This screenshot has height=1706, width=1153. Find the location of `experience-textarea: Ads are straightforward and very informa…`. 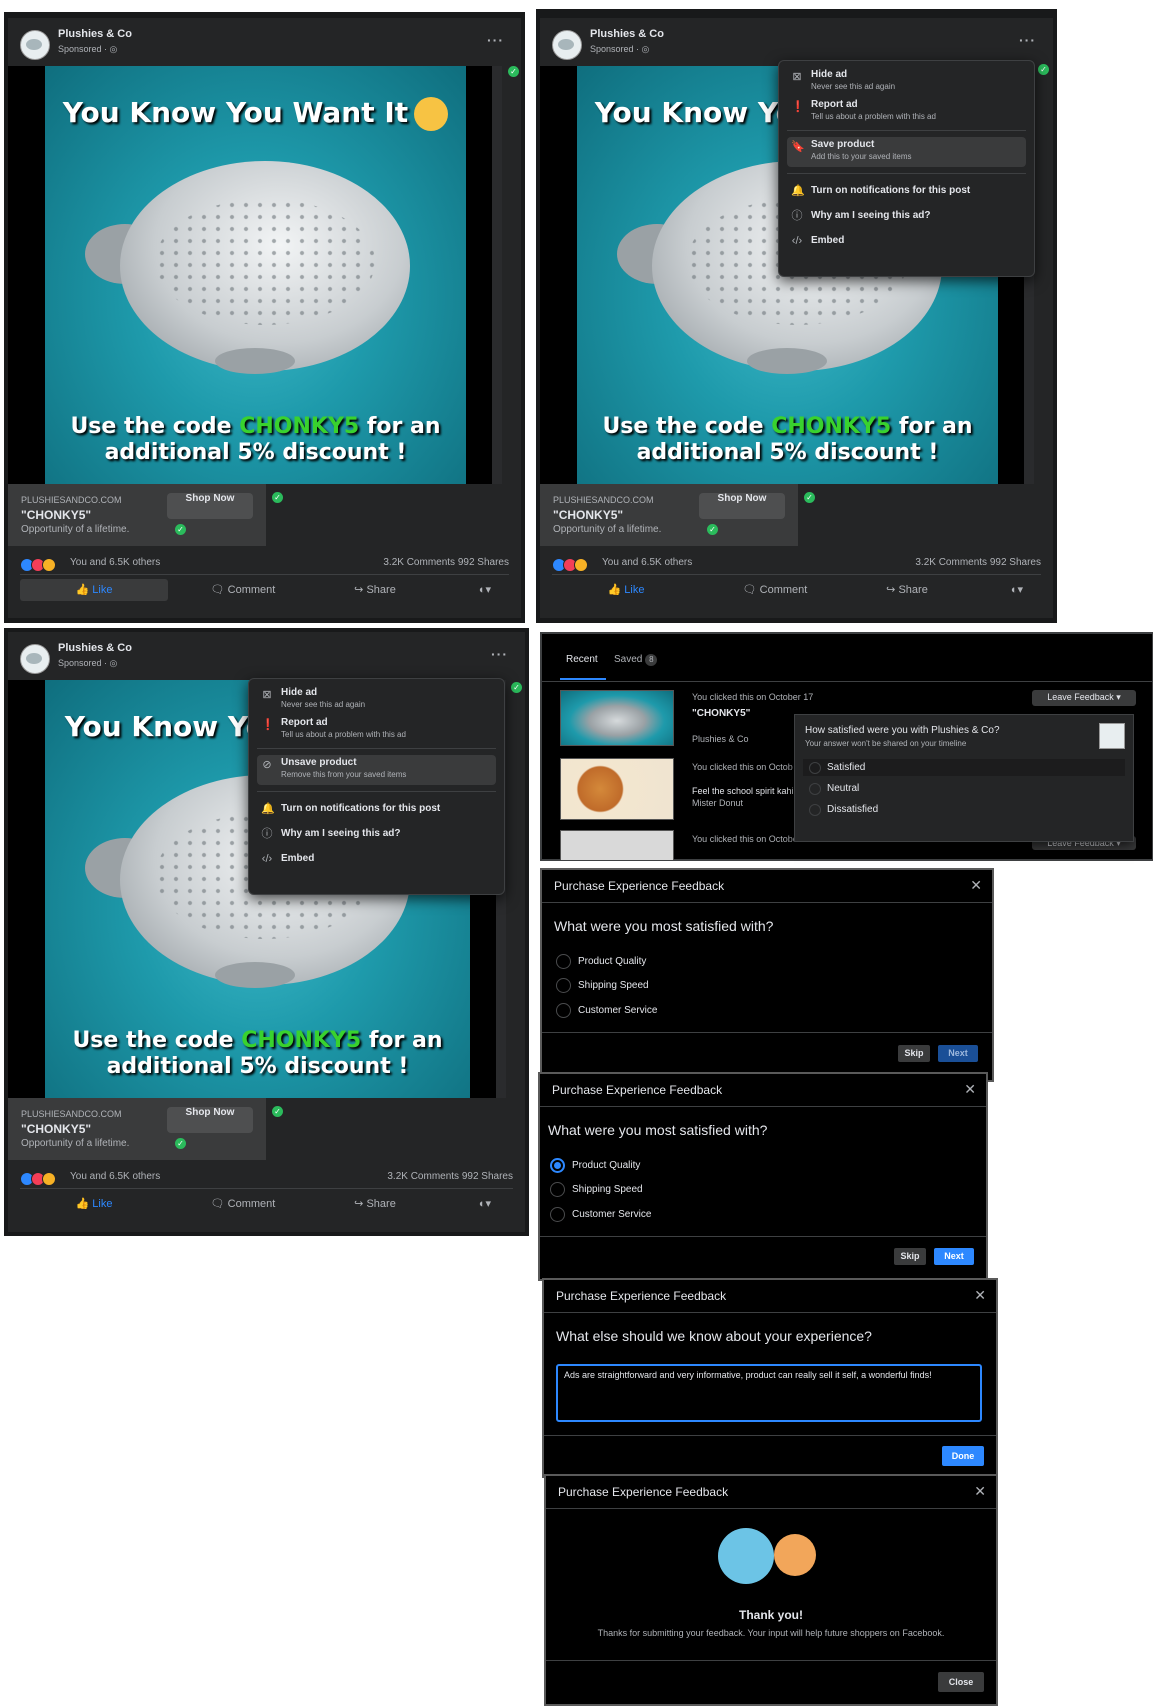

experience-textarea: Ads are straightforward and very informa… is located at coordinates (769, 1393).